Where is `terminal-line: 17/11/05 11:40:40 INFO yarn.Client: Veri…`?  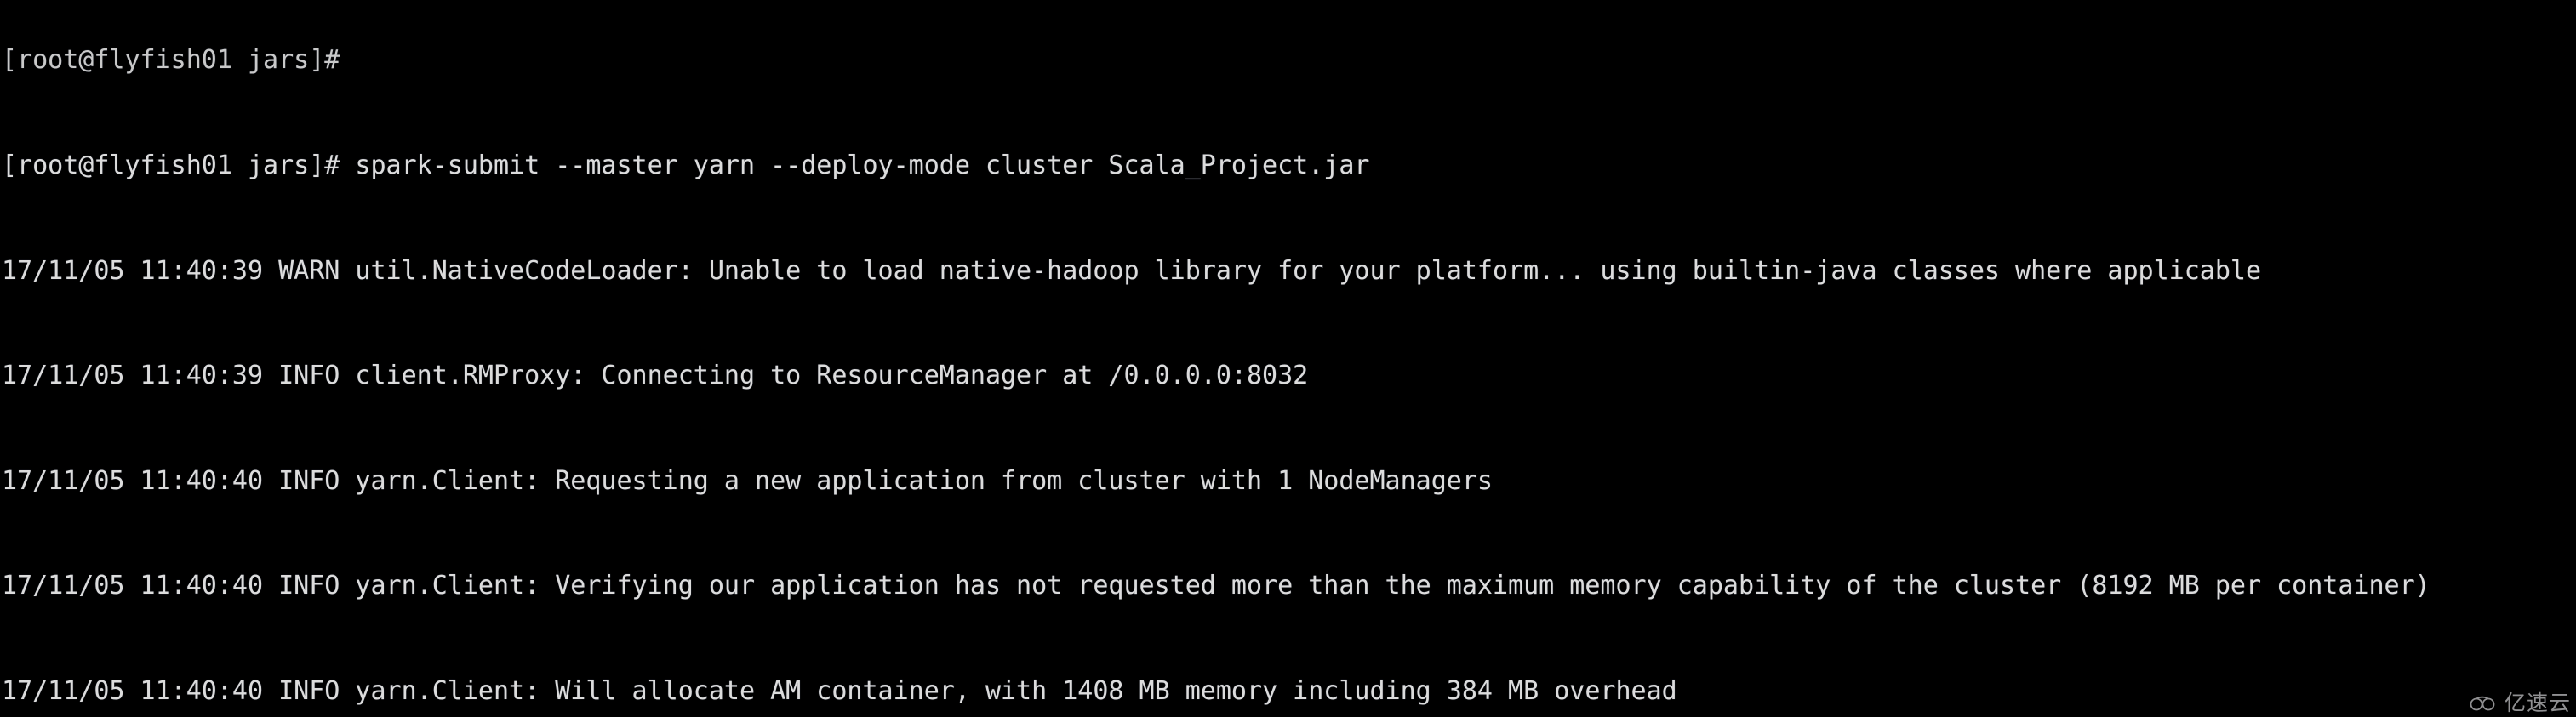
terminal-line: 17/11/05 11:40:40 INFO yarn.Client: Veri… is located at coordinates (1216, 586).